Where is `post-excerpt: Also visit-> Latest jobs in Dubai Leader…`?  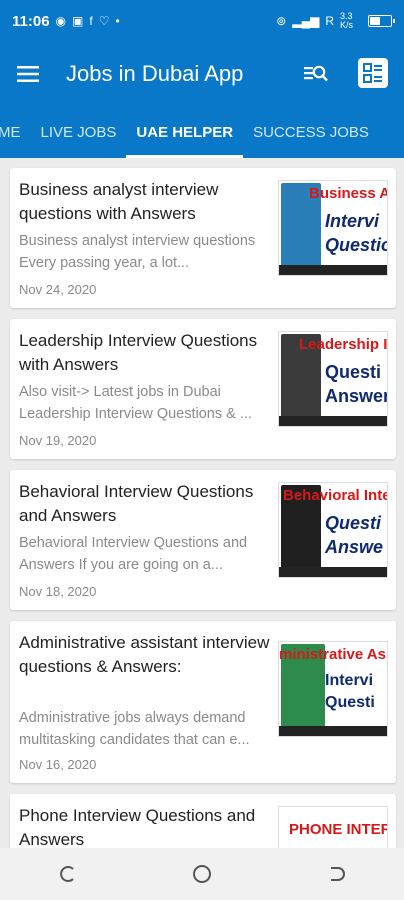 post-excerpt: Also visit-> Latest jobs in Dubai Leader… is located at coordinates (135, 403).